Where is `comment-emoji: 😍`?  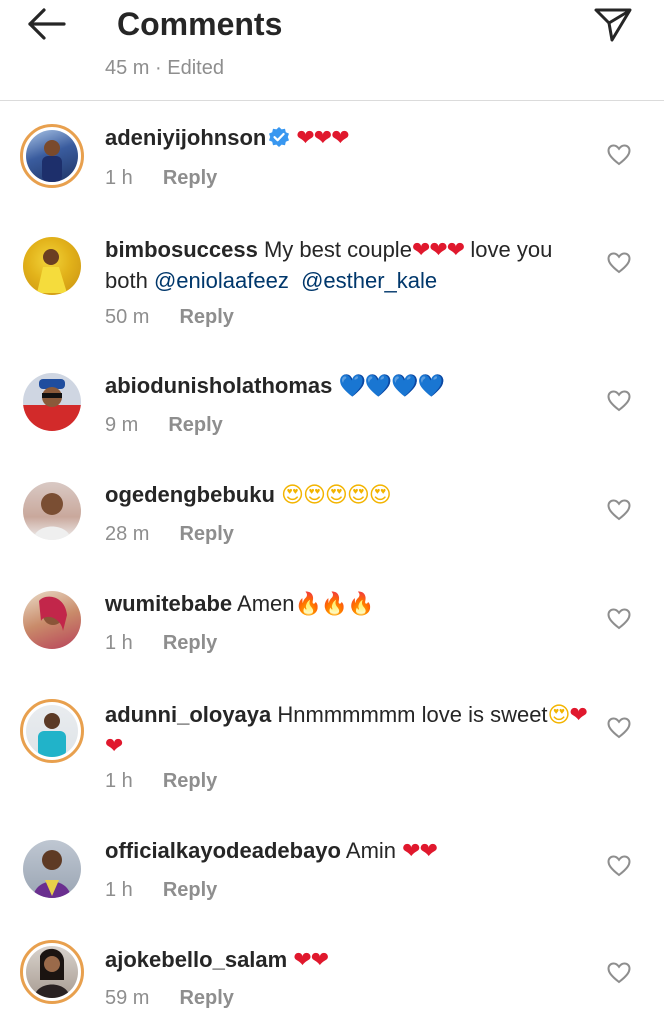
comment-emoji: 😍 is located at coordinates (559, 714).